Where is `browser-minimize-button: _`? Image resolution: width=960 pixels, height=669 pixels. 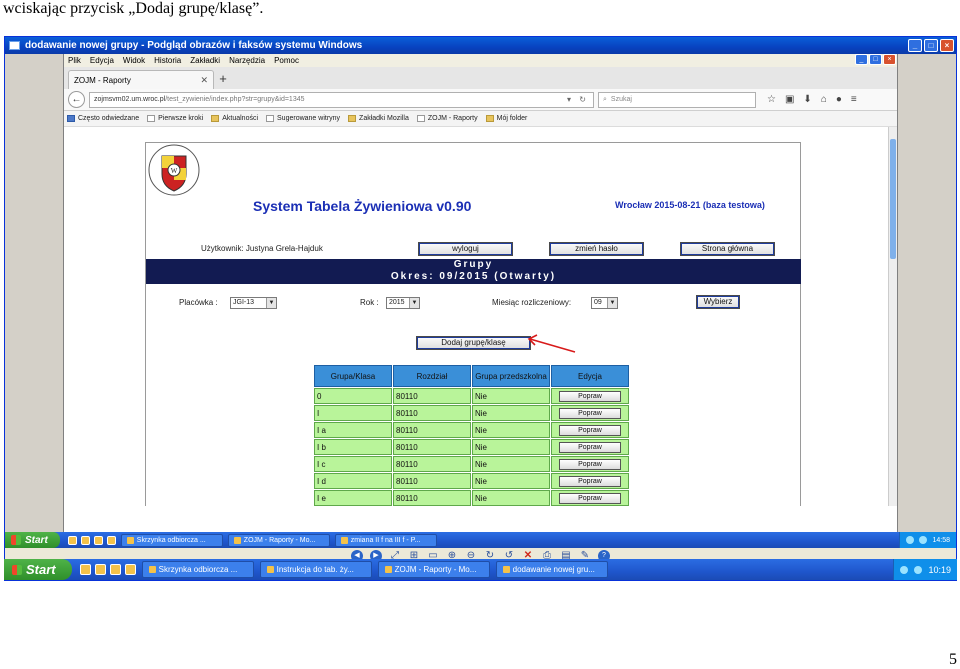 browser-minimize-button: _ is located at coordinates (861, 59).